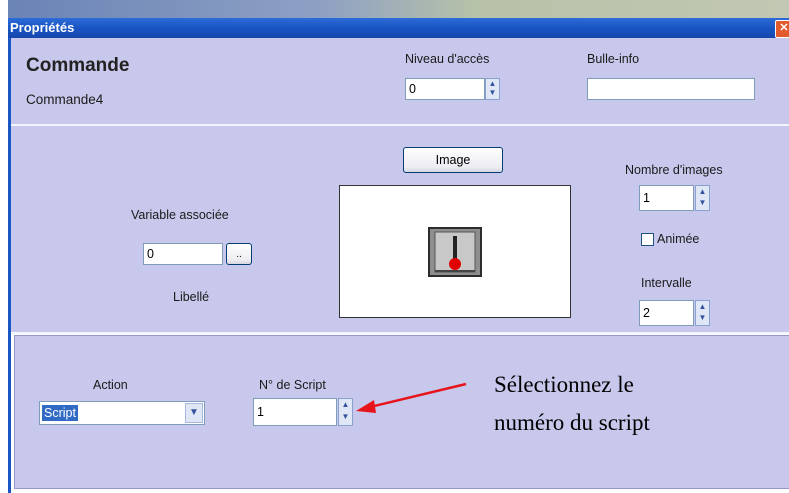  I want to click on image-button: Image, so click(453, 160).